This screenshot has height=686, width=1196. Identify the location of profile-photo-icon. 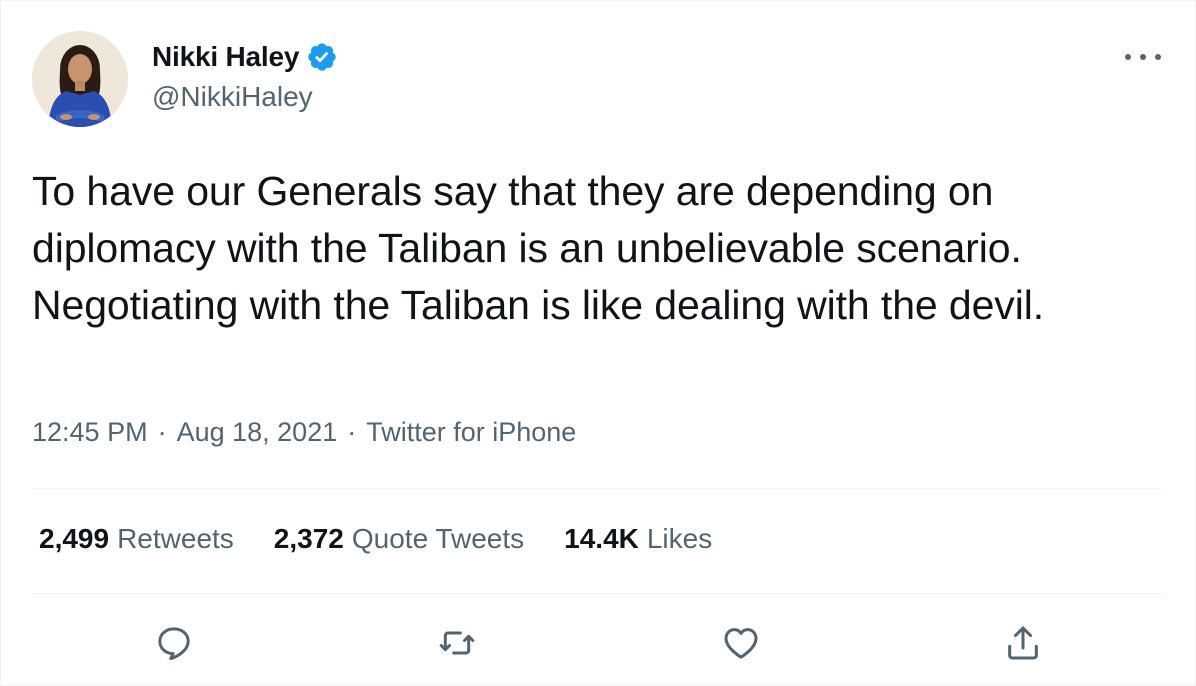
(80, 79).